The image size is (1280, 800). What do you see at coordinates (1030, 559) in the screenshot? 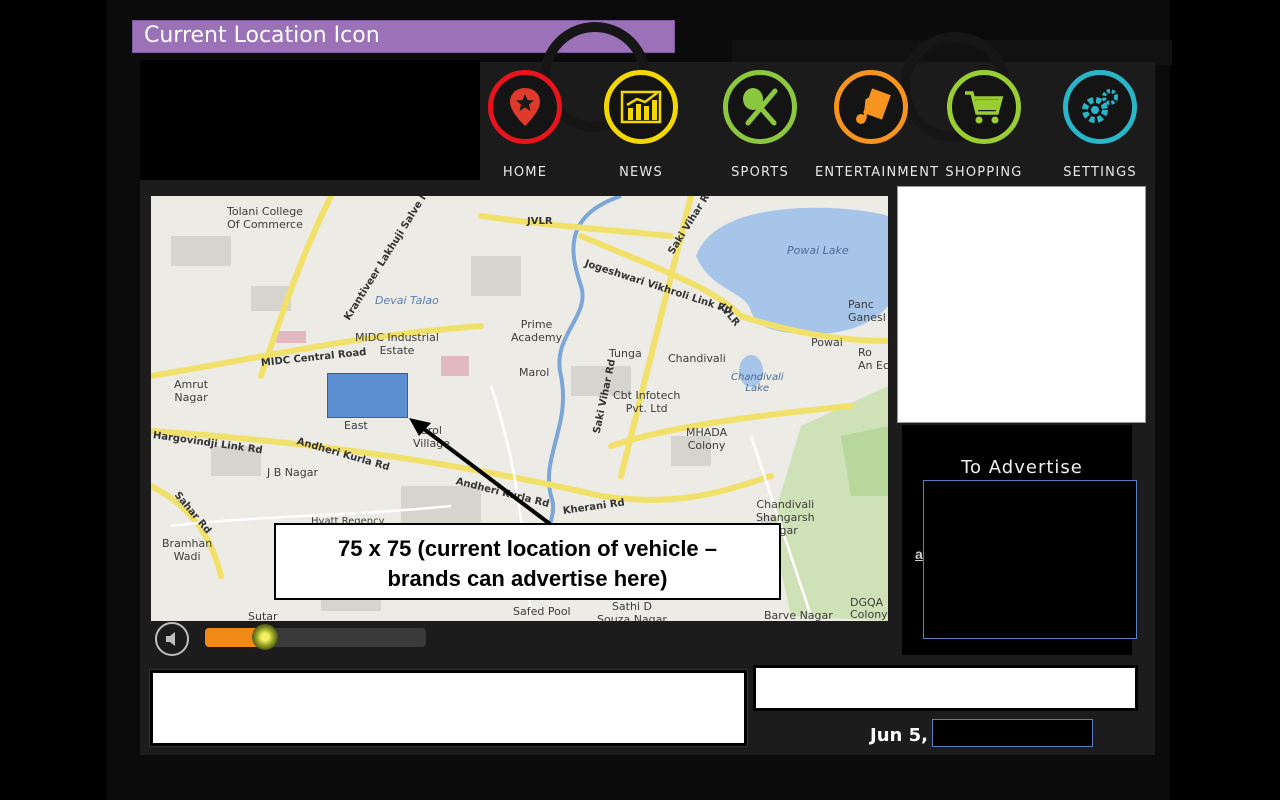
I see `advertise-slot` at bounding box center [1030, 559].